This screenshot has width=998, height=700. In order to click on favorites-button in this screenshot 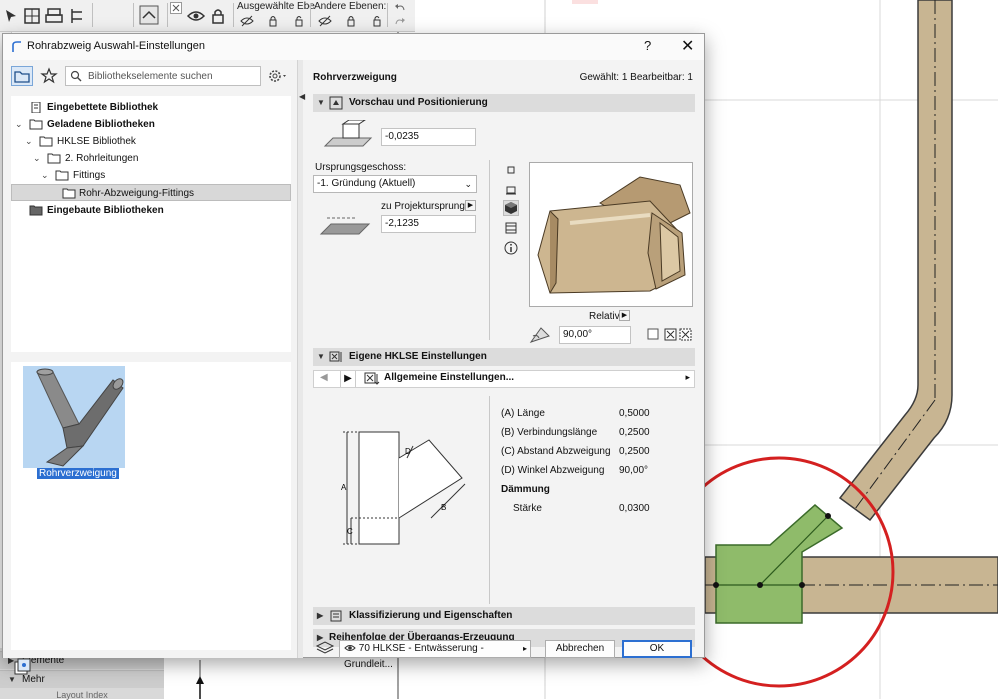, I will do `click(49, 76)`.